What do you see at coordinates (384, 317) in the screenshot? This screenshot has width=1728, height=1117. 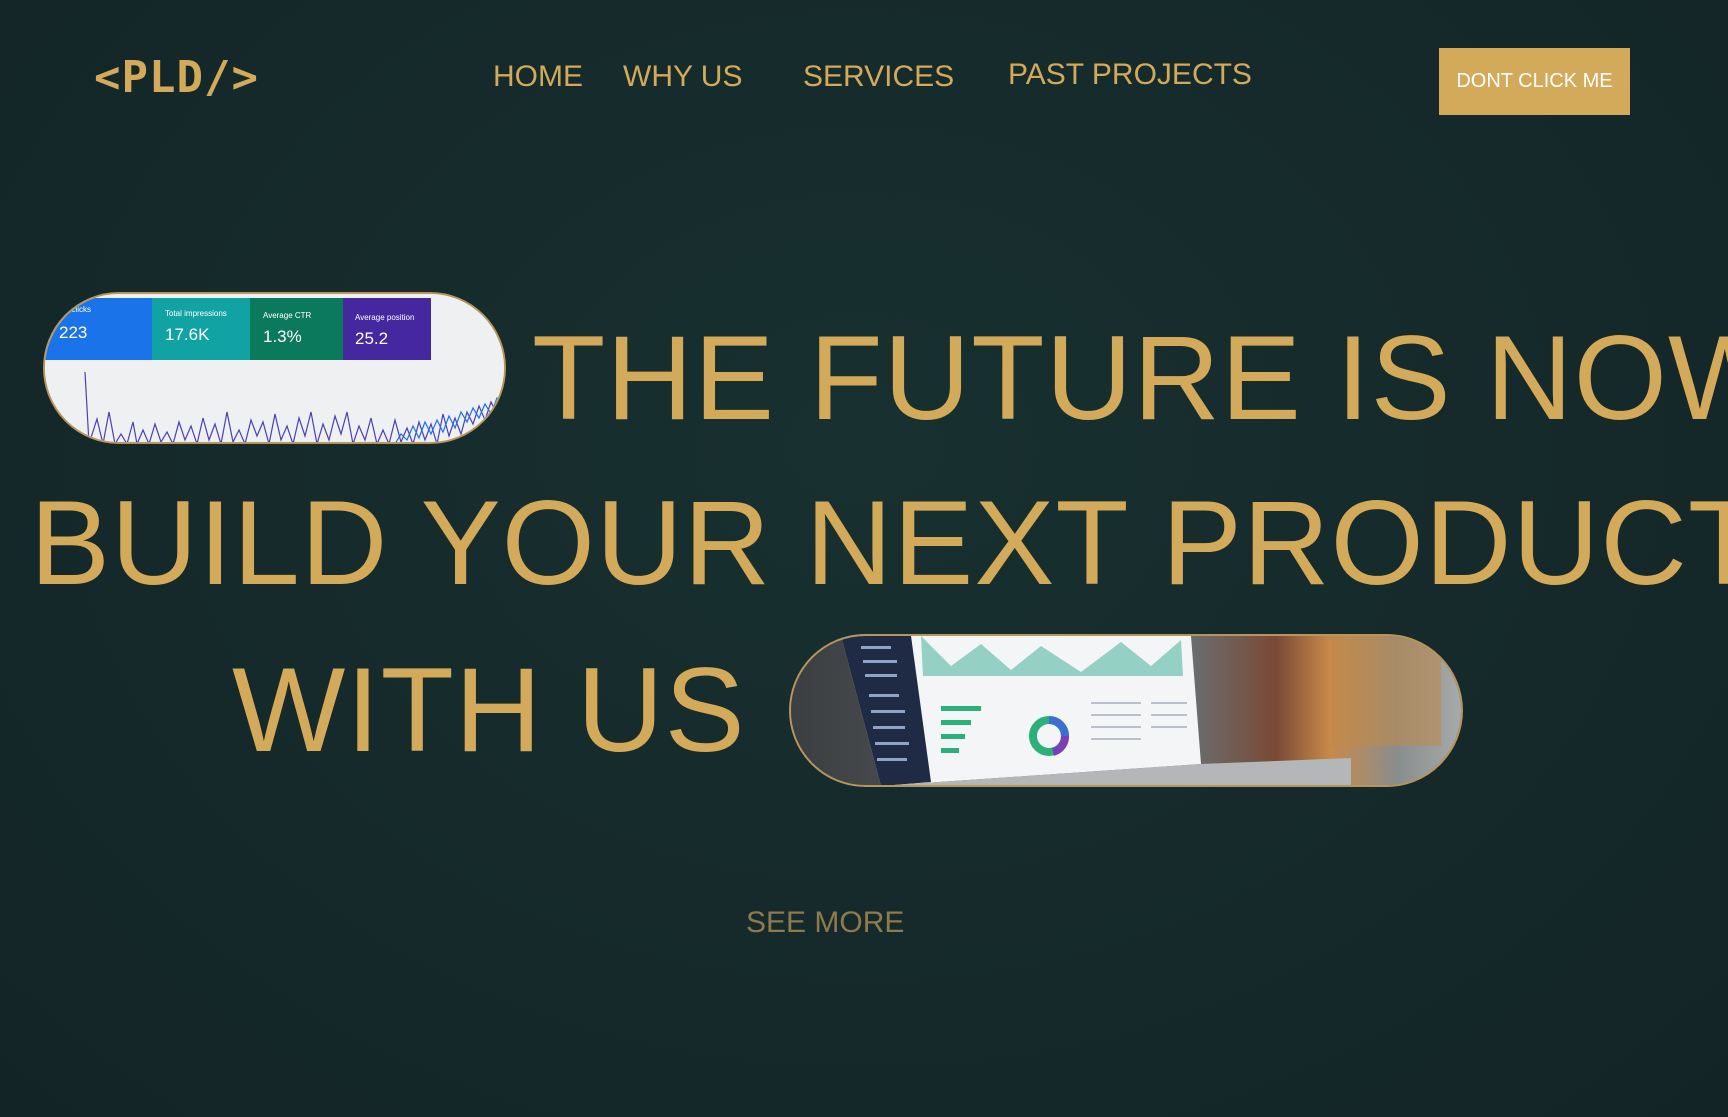 I see `tile-4-label: Average position` at bounding box center [384, 317].